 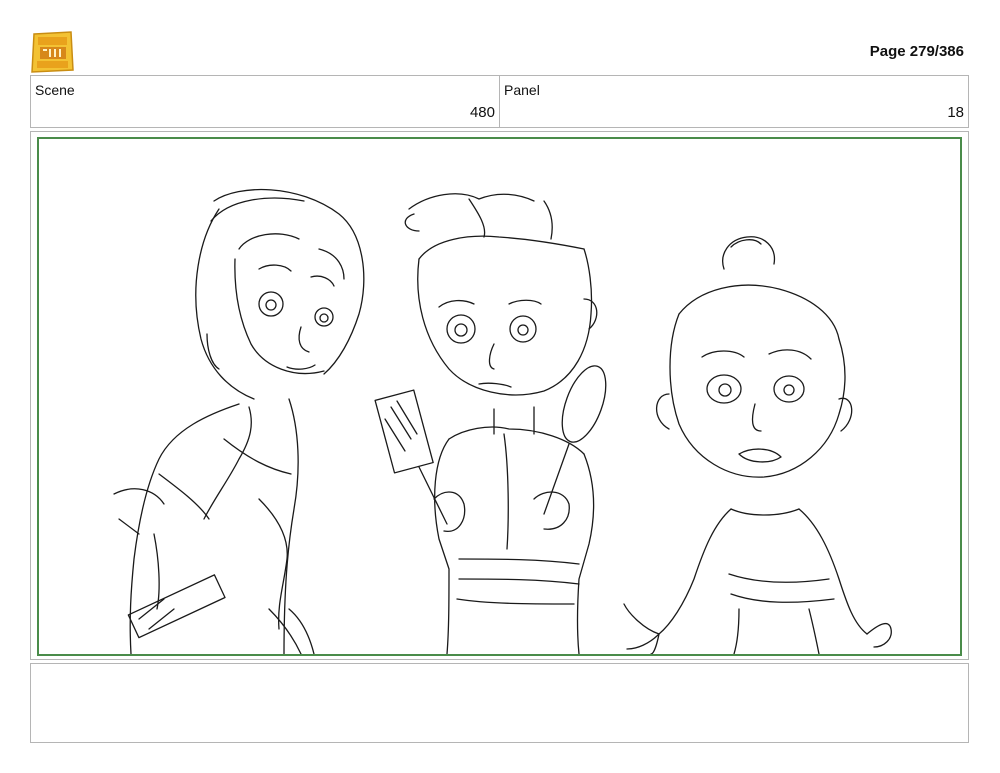 What do you see at coordinates (482, 112) in the screenshot?
I see `scene-value: 480` at bounding box center [482, 112].